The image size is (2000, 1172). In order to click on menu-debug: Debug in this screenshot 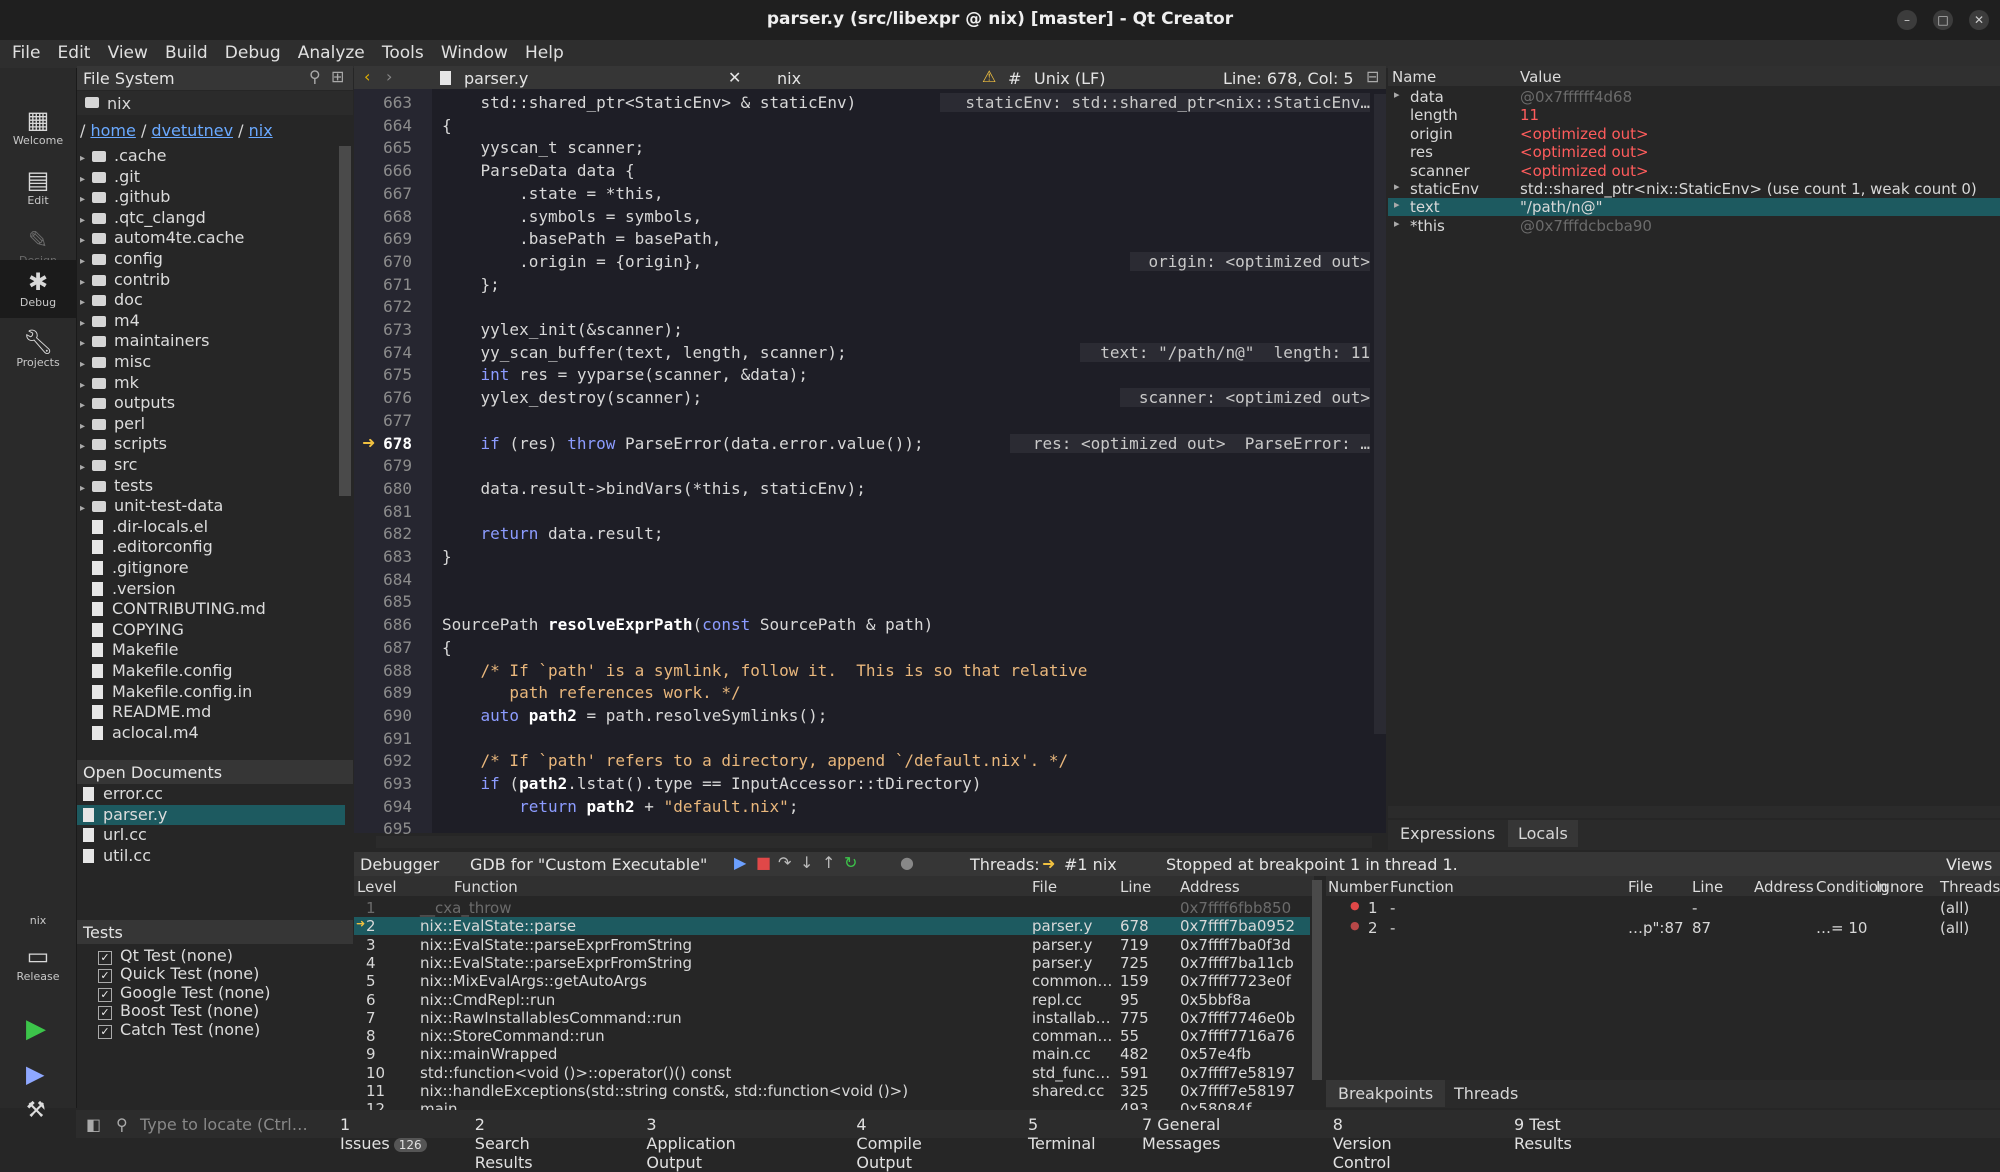, I will do `click(253, 53)`.